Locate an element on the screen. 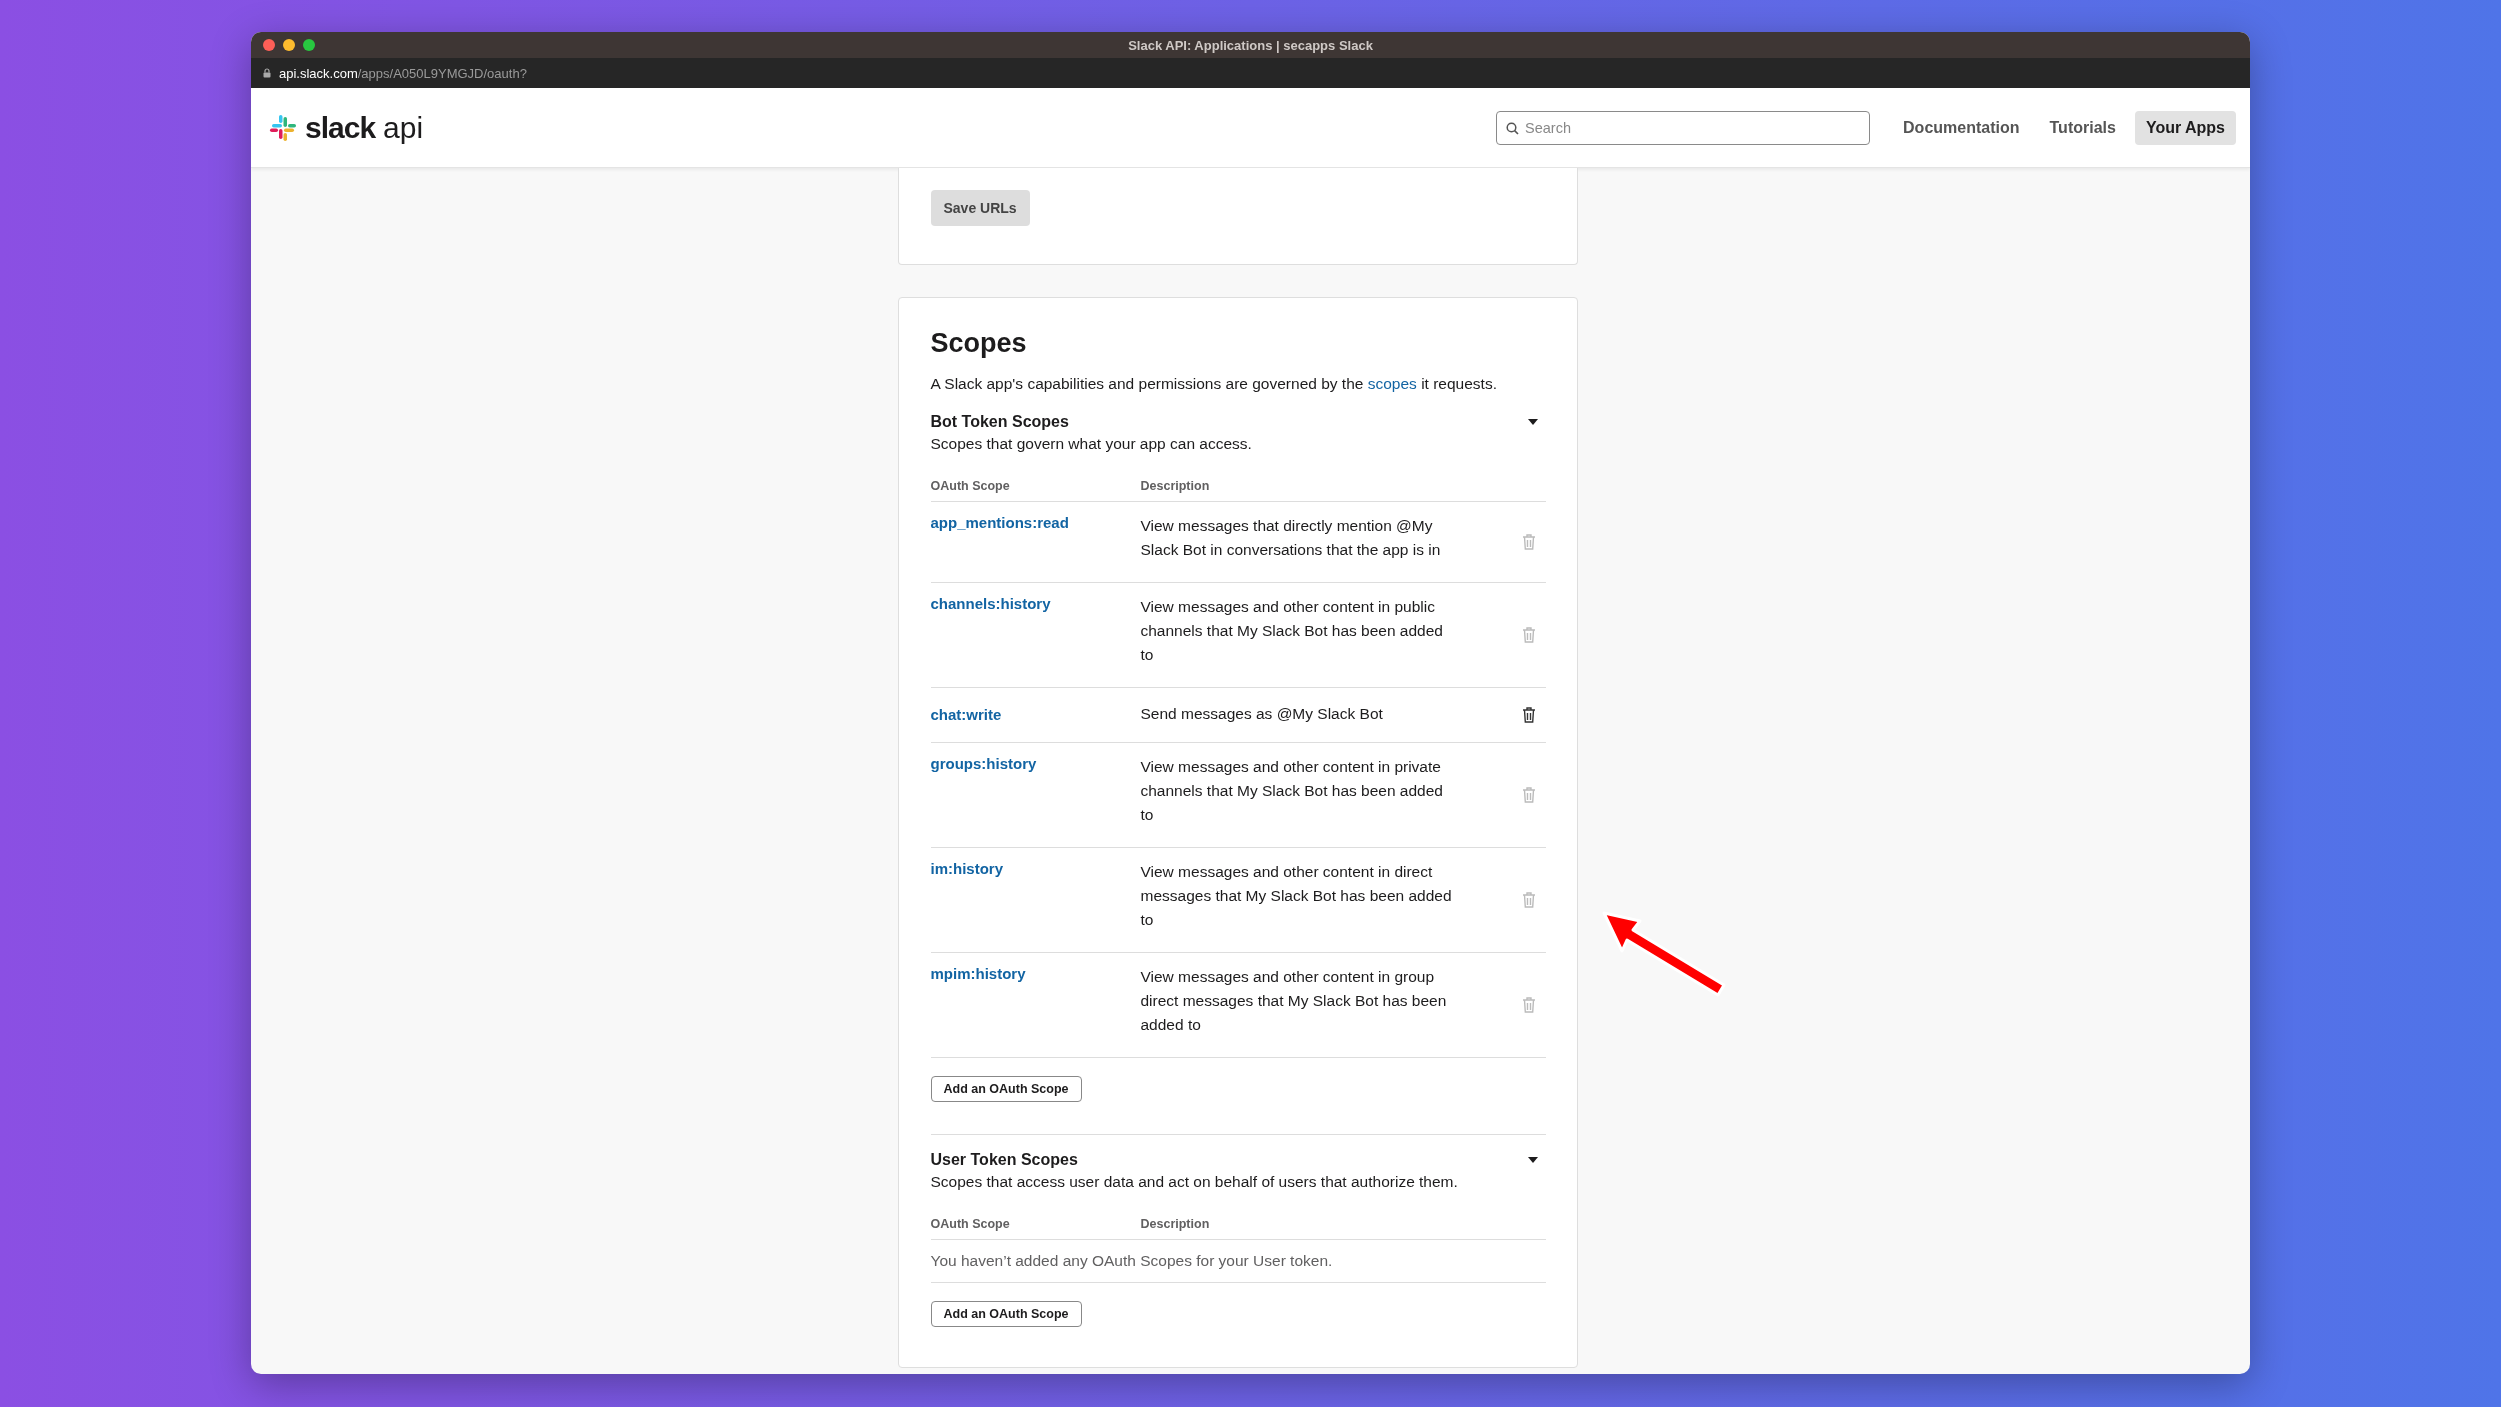 The width and height of the screenshot is (2501, 1407). scopes-link: scopes is located at coordinates (1392, 383).